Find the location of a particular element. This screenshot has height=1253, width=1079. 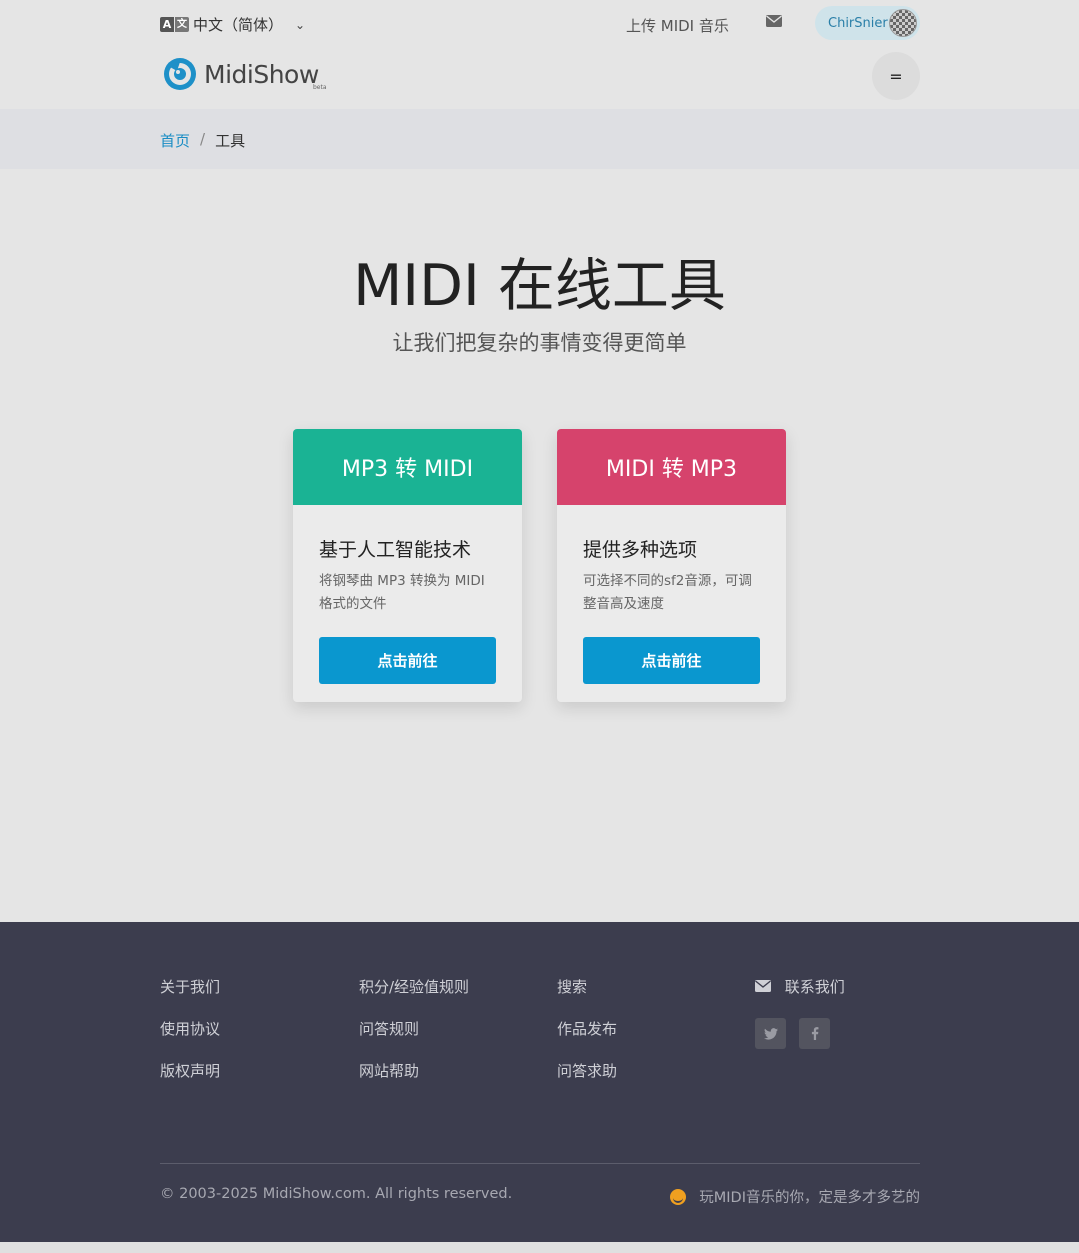

card-description: 可选择不同的sf2音源，可调整音高及速度 is located at coordinates (667, 592).